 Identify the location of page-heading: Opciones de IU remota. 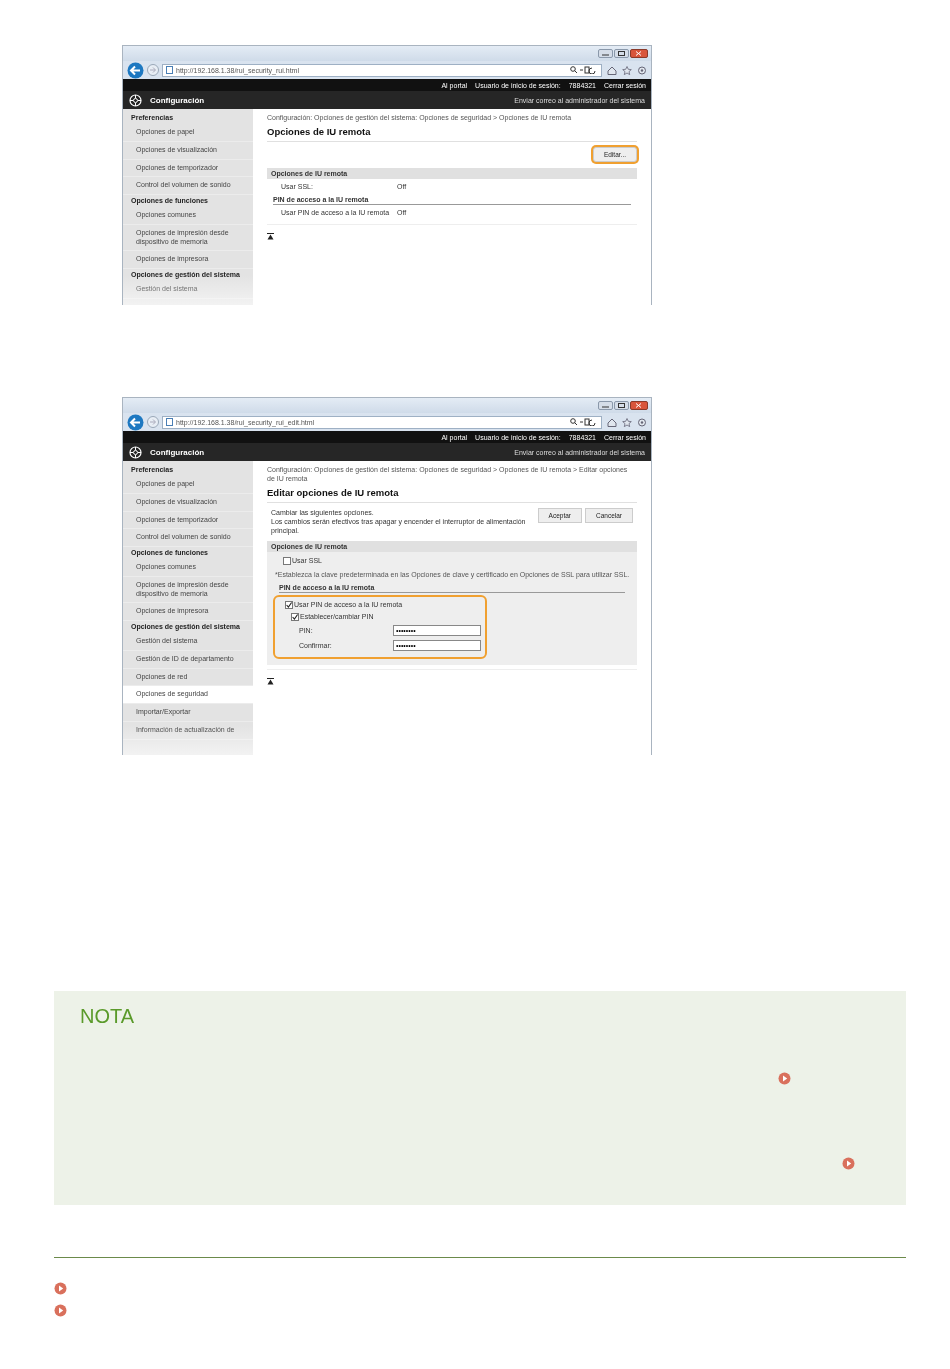
(452, 132).